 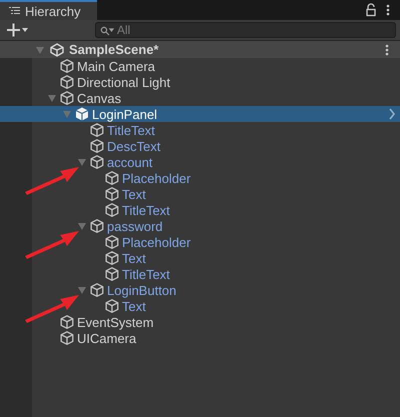 I want to click on hierarchy-item: LoginButton, so click(x=200, y=290).